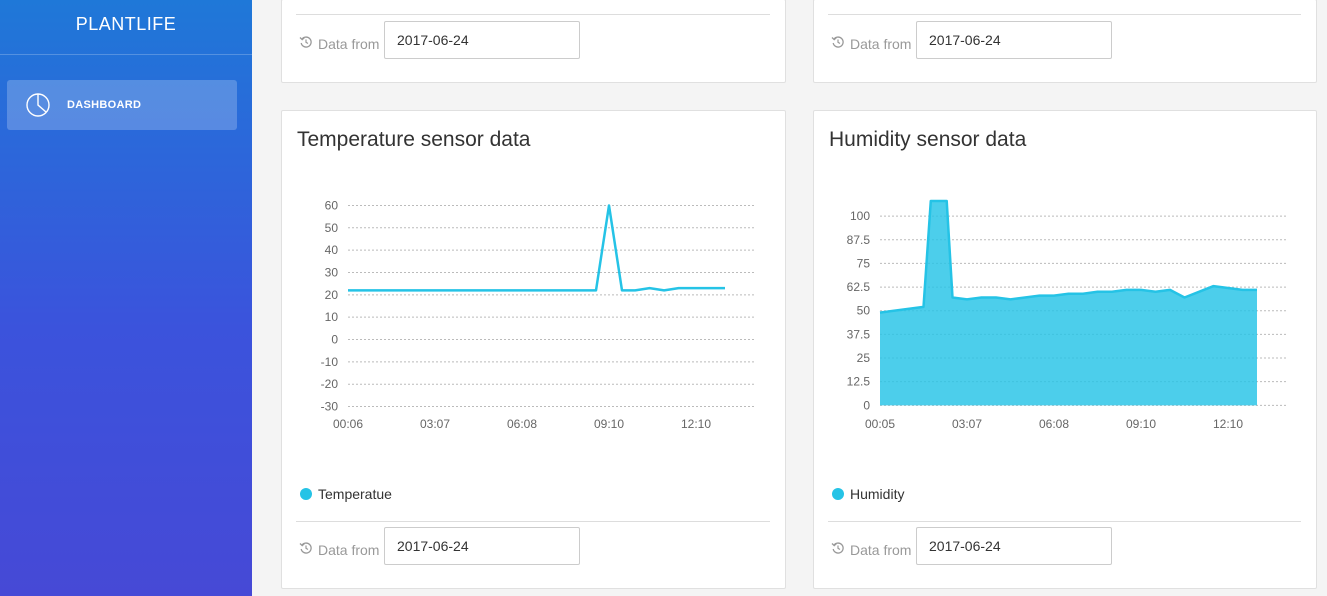 The image size is (1327, 596). I want to click on top-card-right: Data from, so click(1065, 41).